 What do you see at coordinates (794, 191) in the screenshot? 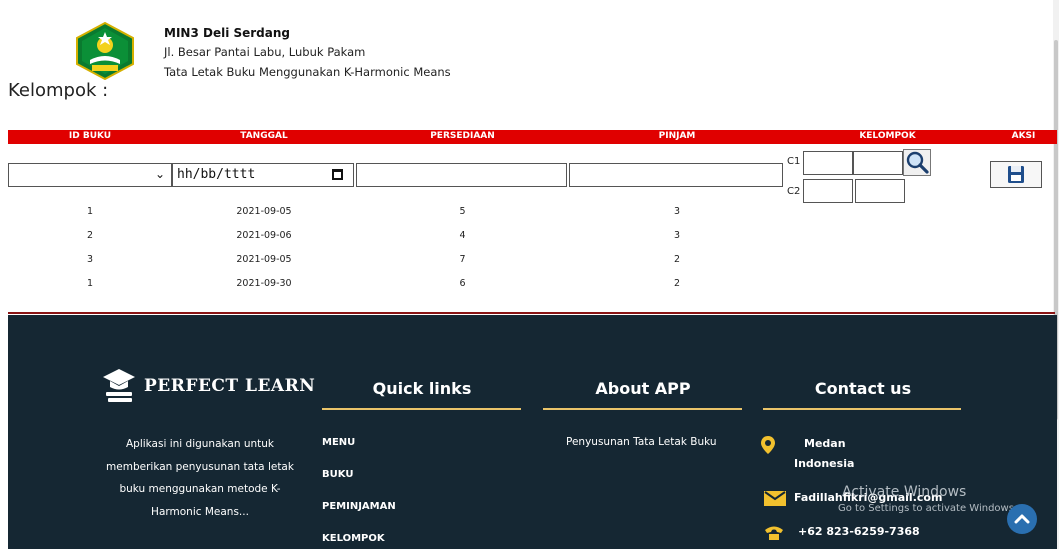
I see `c2-label: C2` at bounding box center [794, 191].